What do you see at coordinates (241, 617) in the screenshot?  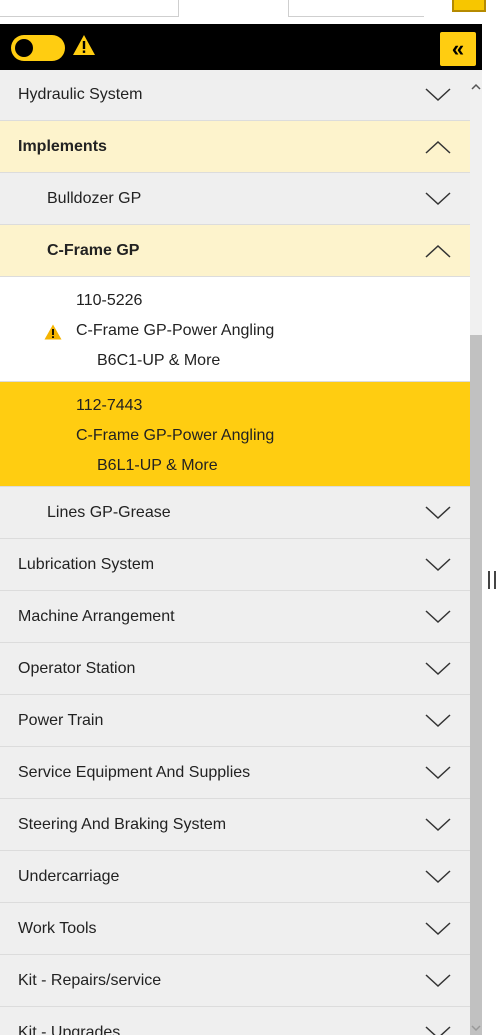 I see `tree-item-machine-arrangement: Machine Arrangement` at bounding box center [241, 617].